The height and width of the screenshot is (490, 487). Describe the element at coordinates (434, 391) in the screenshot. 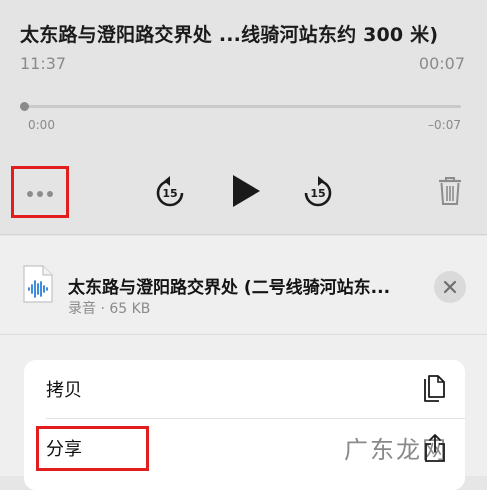

I see `copy-icon` at that location.